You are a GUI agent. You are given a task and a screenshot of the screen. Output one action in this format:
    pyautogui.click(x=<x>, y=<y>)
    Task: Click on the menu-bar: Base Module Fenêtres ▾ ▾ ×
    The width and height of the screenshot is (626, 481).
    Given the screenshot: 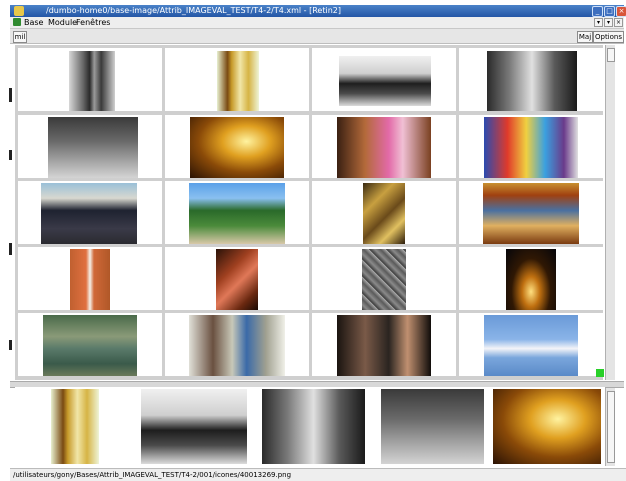 What is the action you would take?
    pyautogui.click(x=317, y=23)
    